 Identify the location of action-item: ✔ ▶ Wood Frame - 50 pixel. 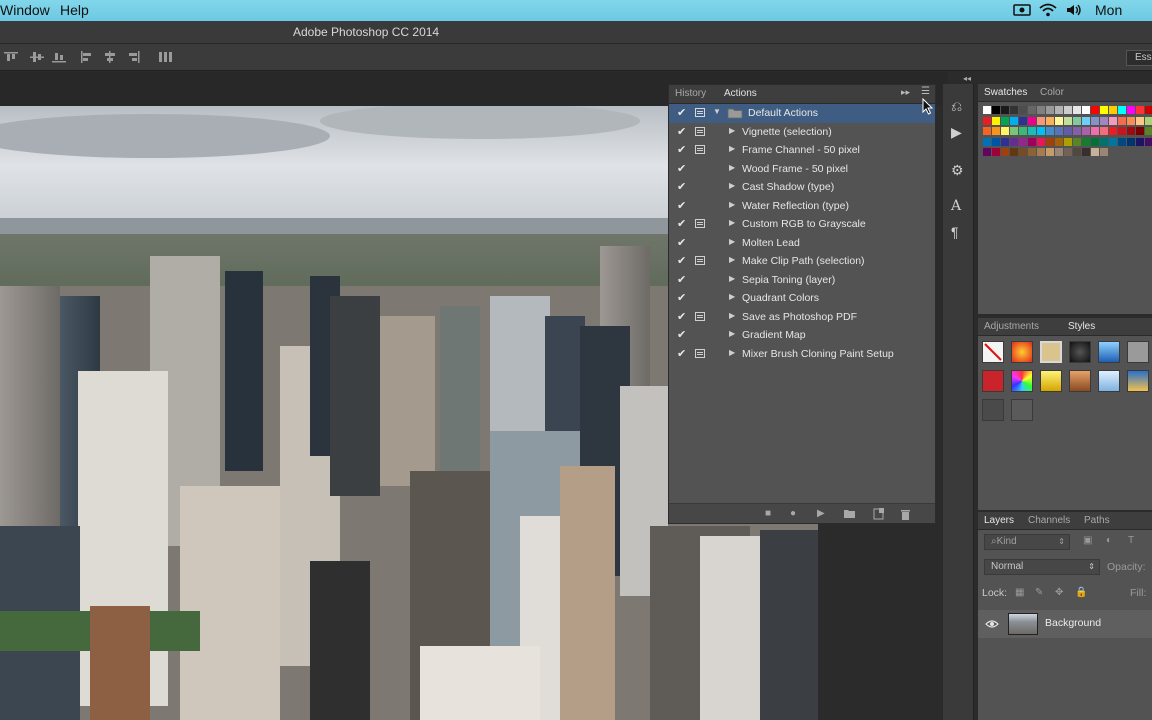
(802, 169).